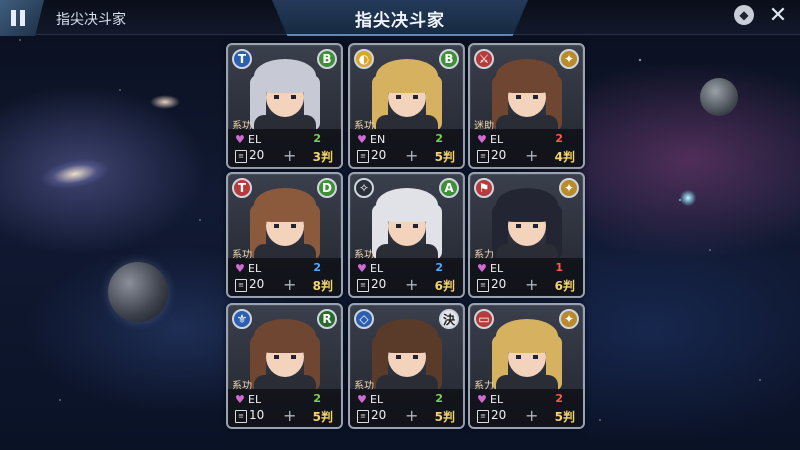 The height and width of the screenshot is (450, 800). What do you see at coordinates (378, 139) in the screenshot?
I see `card-element-label: EN` at bounding box center [378, 139].